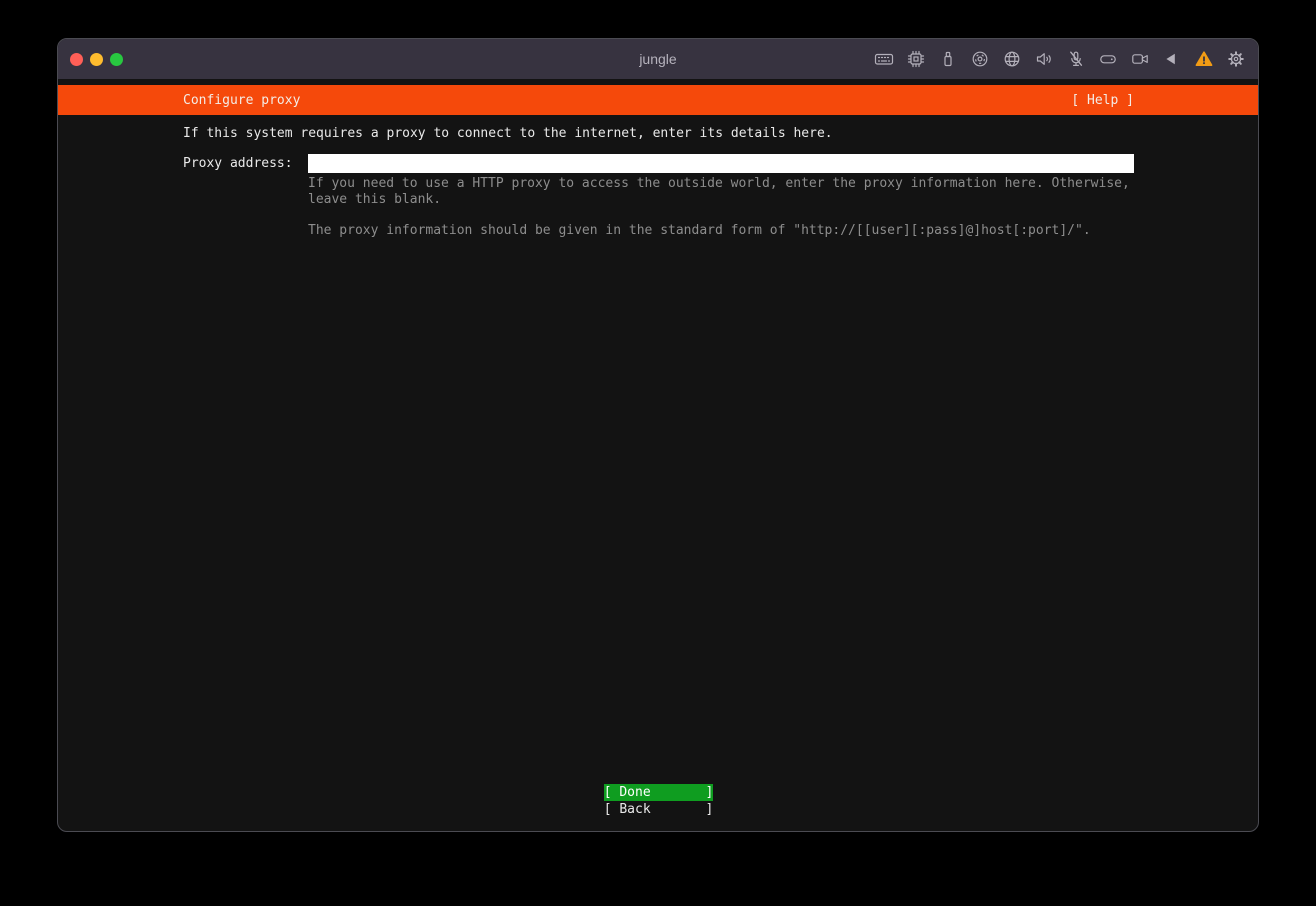 The height and width of the screenshot is (906, 1316). I want to click on vm-toolbar, so click(1060, 59).